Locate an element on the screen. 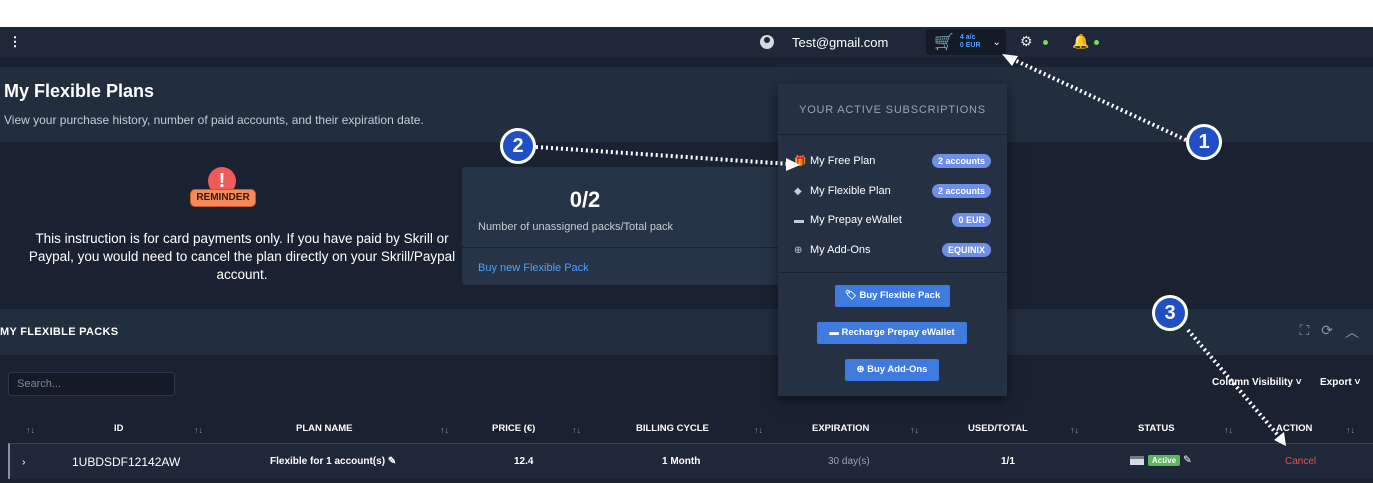  column-header-used-total: USED/TOTAL is located at coordinates (998, 428).